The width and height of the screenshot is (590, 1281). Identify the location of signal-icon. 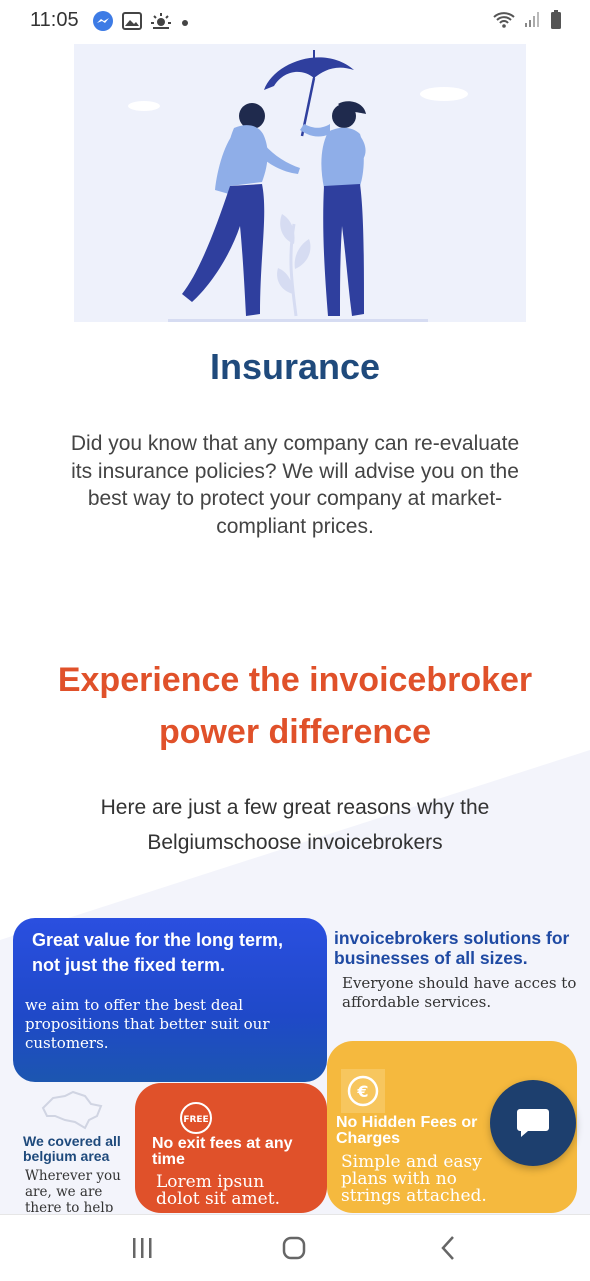
(533, 22).